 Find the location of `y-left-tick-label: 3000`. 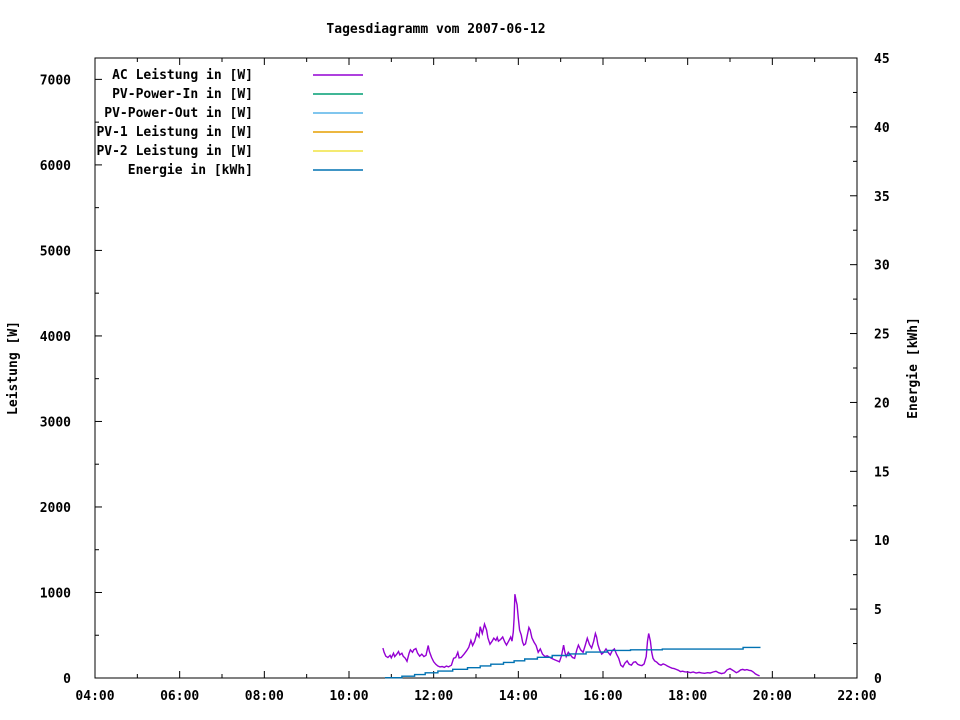

y-left-tick-label: 3000 is located at coordinates (55, 422).